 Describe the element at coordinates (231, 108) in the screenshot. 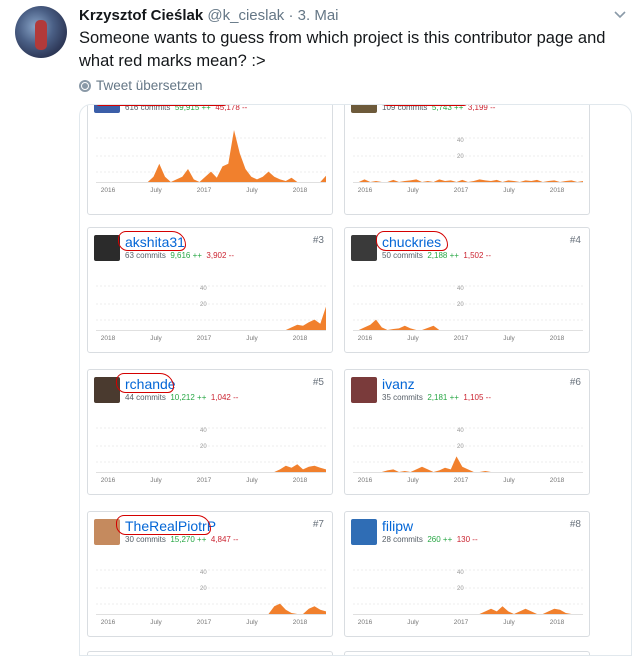

I see `deletions-count: 45,178 --` at that location.